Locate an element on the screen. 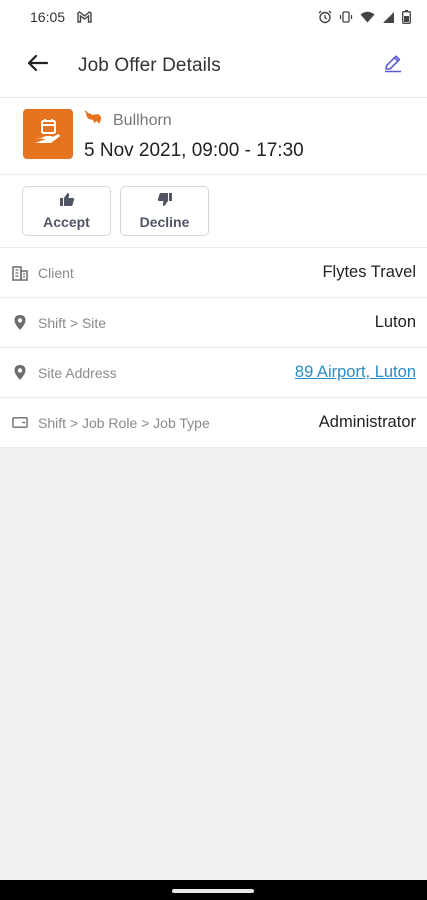 The image size is (427, 900). page-title: Job Offer Details is located at coordinates (149, 65).